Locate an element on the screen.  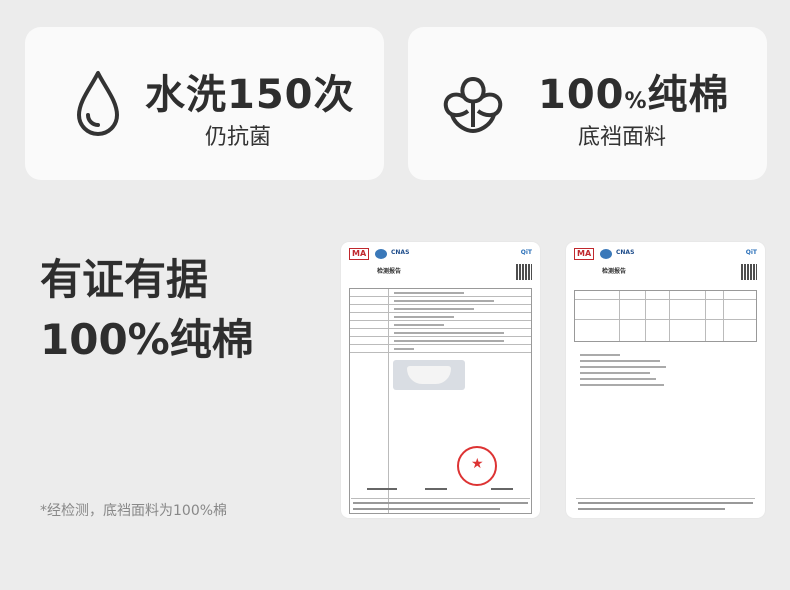
feature-card-wash: 水洗150次 仍抗菌 is located at coordinates (204, 103).